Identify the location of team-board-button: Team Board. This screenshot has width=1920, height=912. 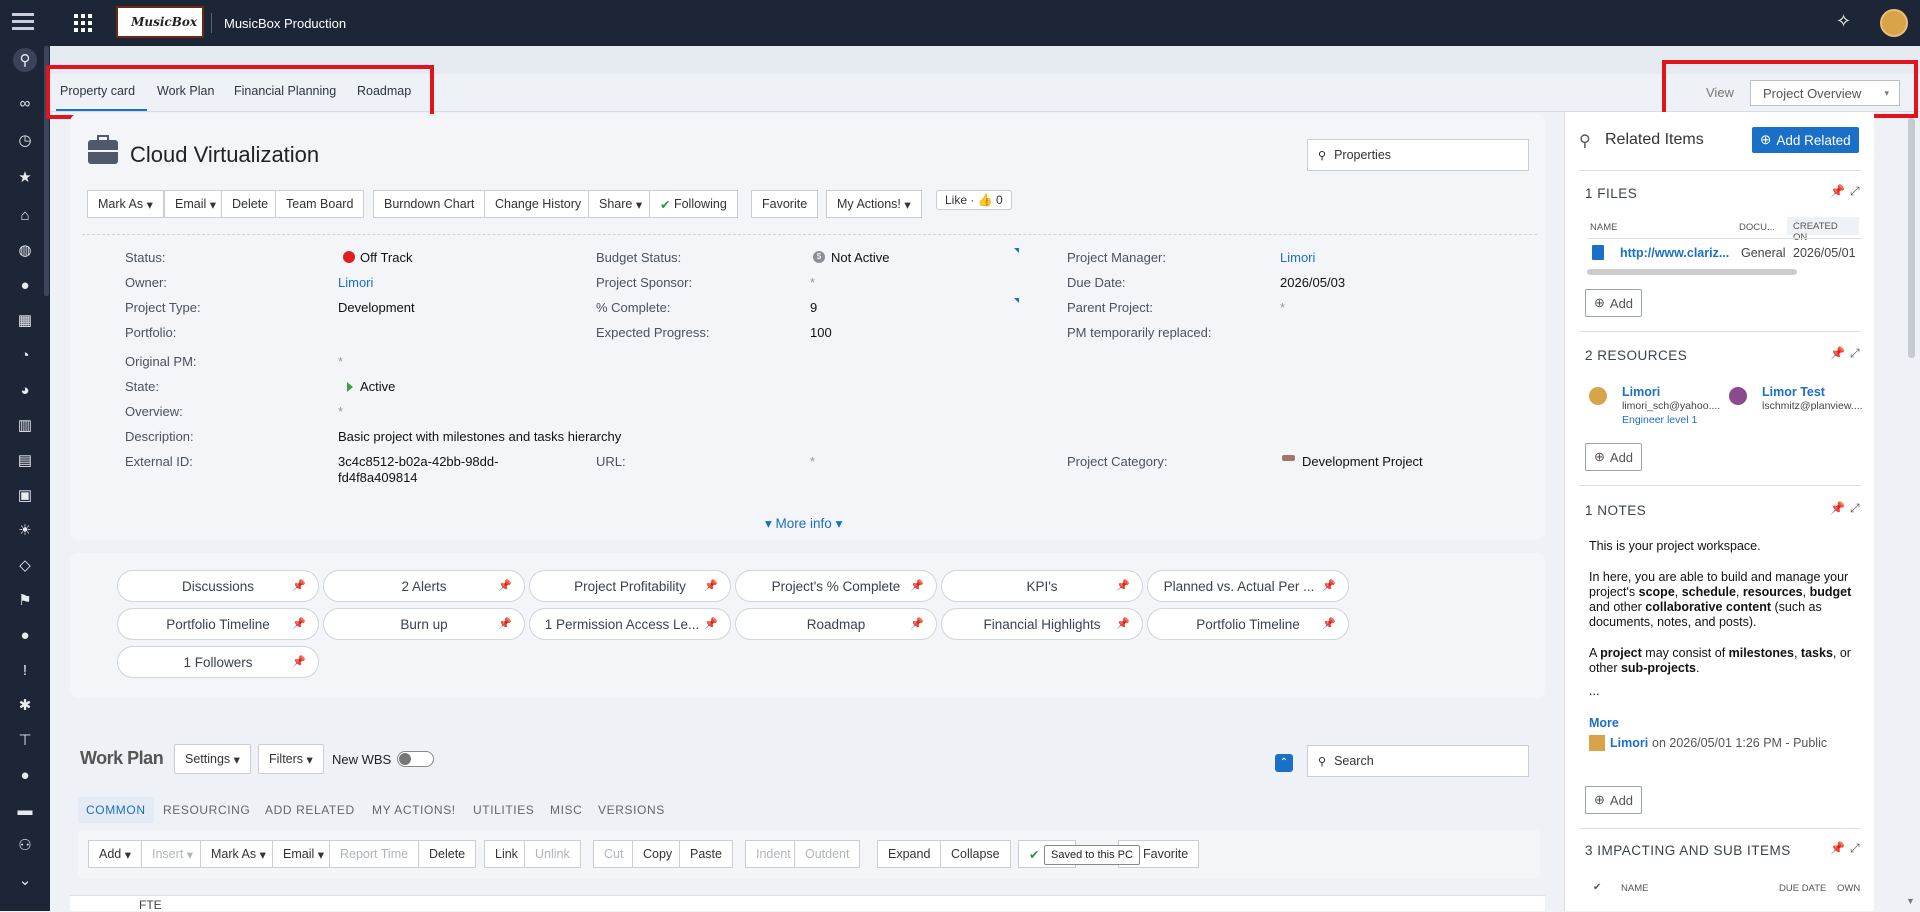
(320, 204).